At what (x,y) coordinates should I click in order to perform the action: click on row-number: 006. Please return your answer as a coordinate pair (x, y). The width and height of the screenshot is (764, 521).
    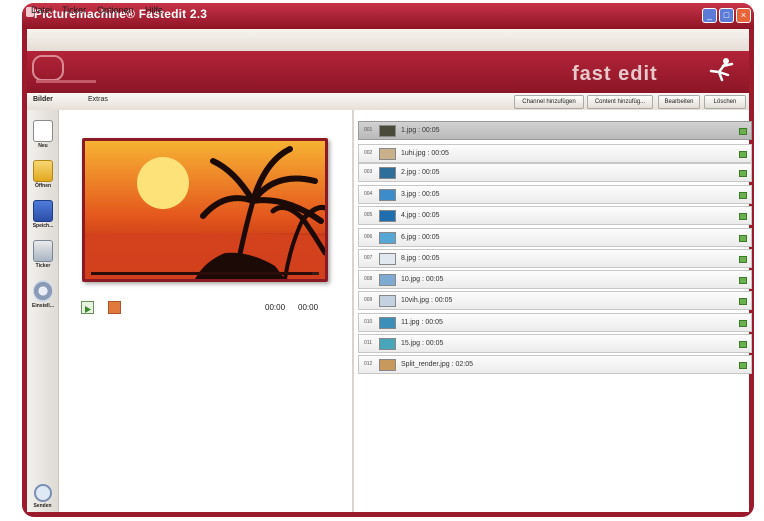
    Looking at the image, I should click on (368, 237).